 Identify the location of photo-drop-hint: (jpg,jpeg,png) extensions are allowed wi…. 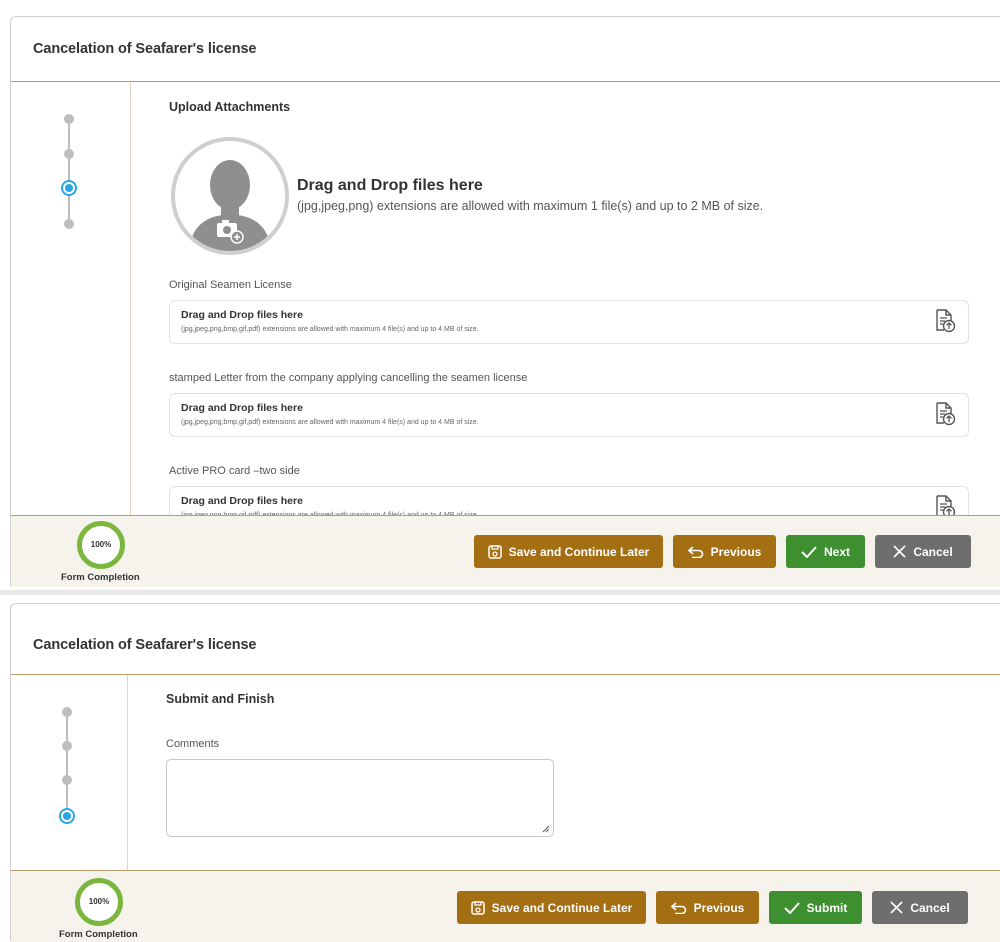
(530, 206).